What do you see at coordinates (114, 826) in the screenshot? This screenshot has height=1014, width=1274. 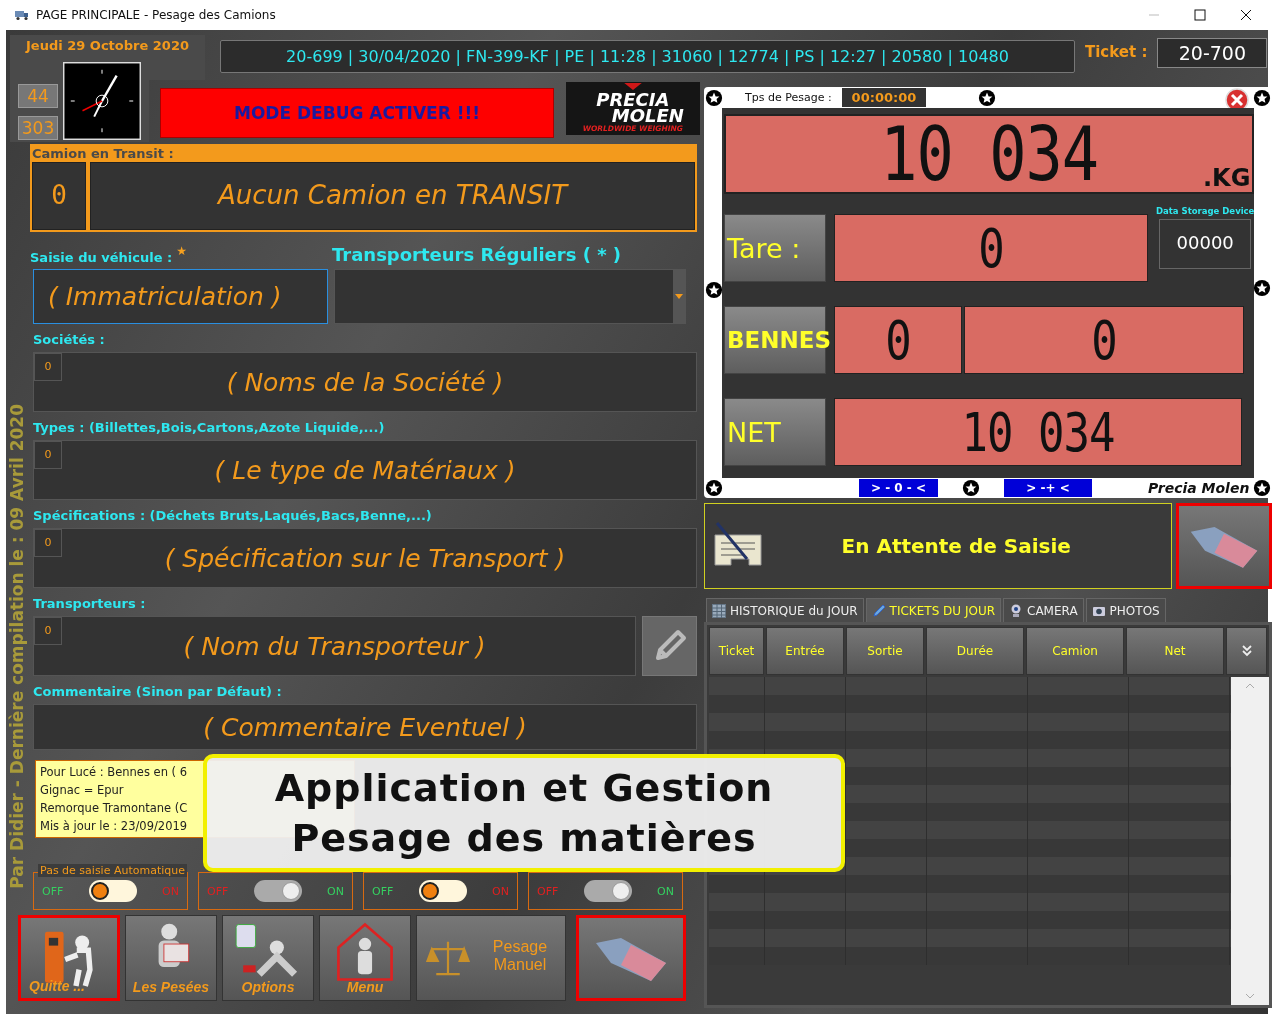 I see `note-line: Mis à jour le : 23/09/2019` at bounding box center [114, 826].